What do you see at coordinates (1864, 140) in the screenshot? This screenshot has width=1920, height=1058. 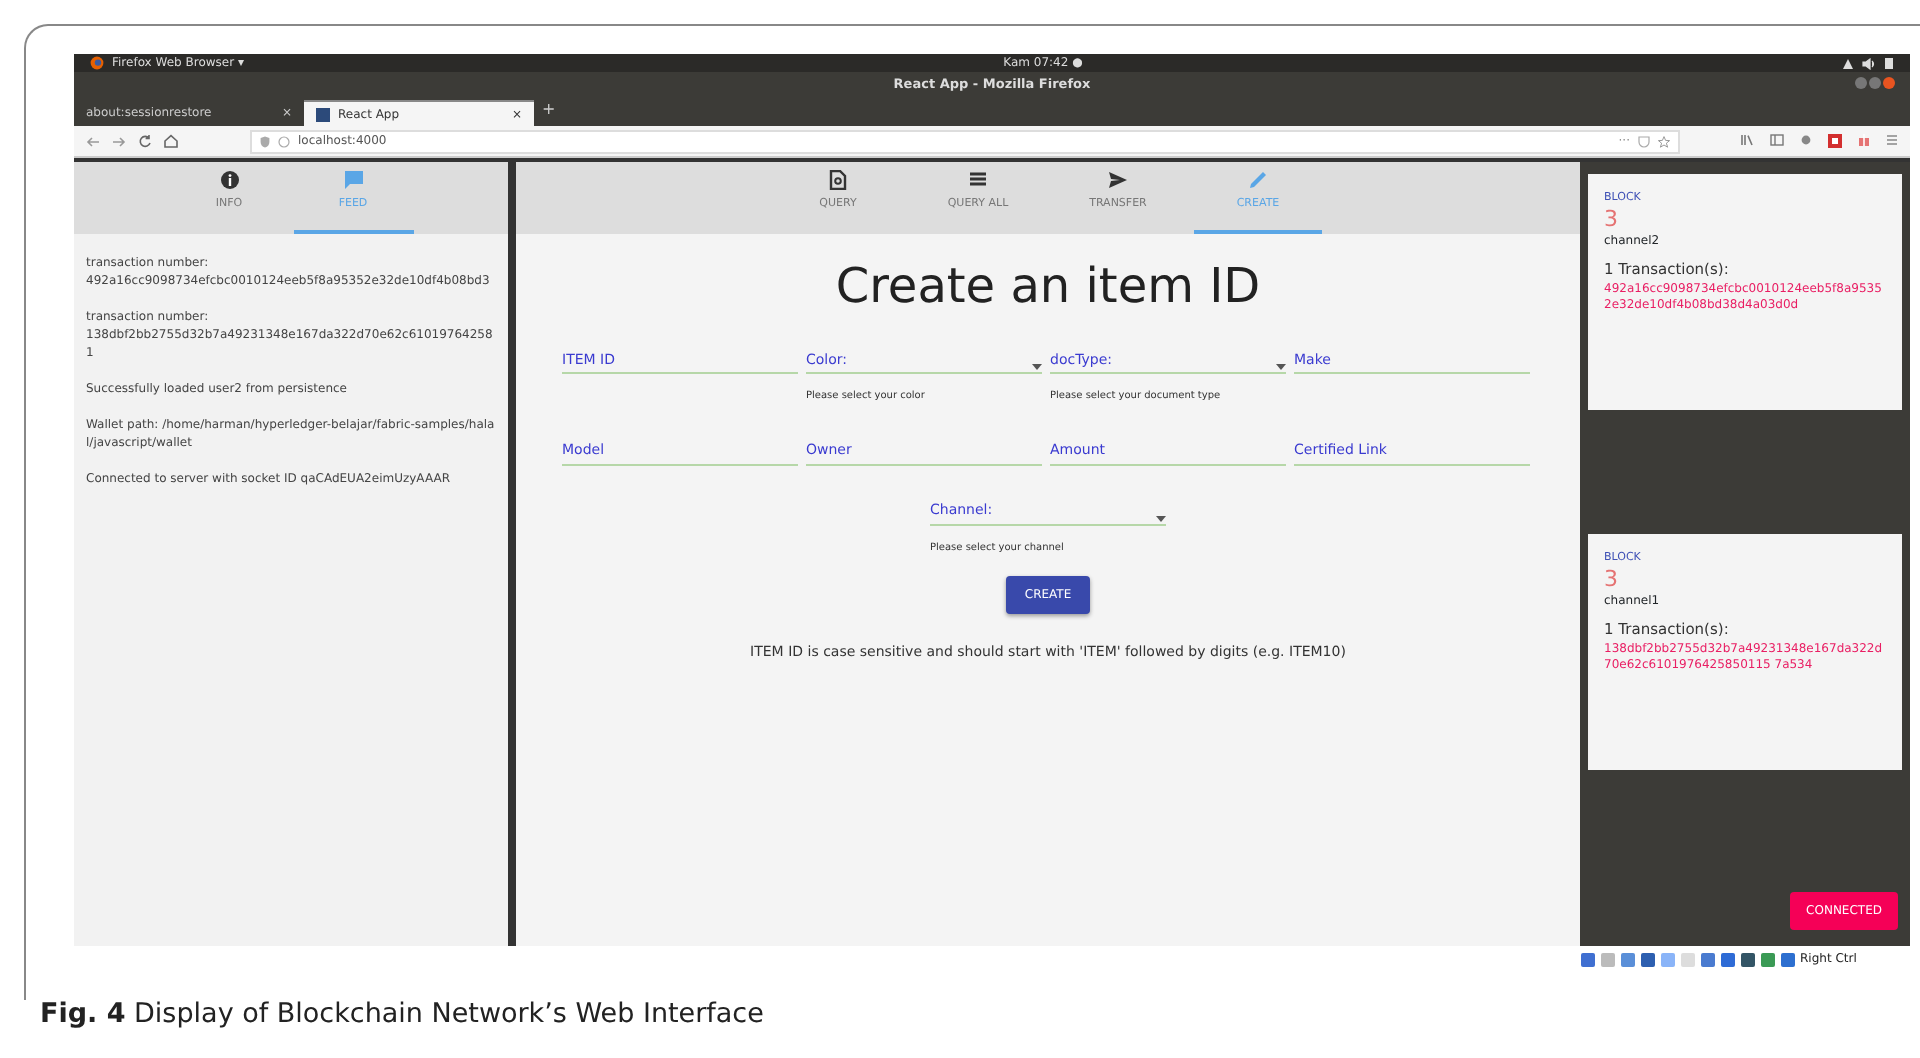 I see `gift-icon` at bounding box center [1864, 140].